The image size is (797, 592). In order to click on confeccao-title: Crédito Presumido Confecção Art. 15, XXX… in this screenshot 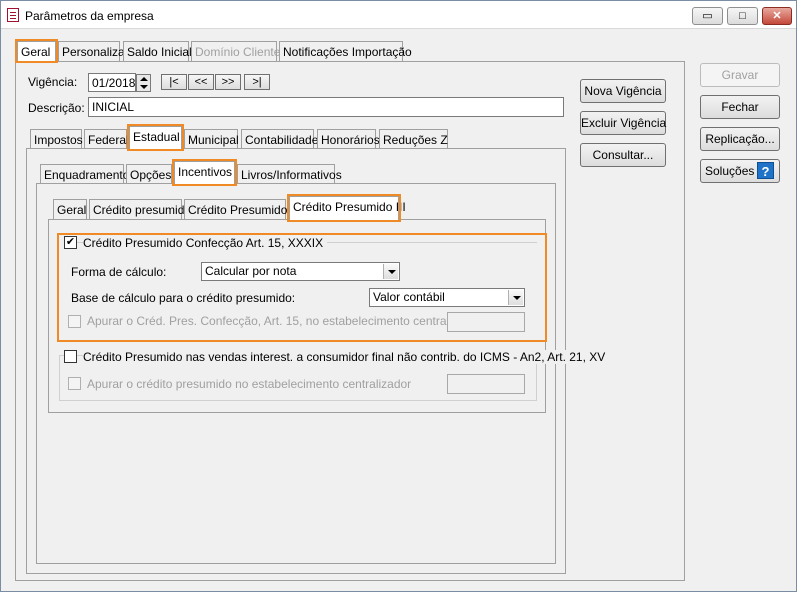, I will do `click(205, 243)`.